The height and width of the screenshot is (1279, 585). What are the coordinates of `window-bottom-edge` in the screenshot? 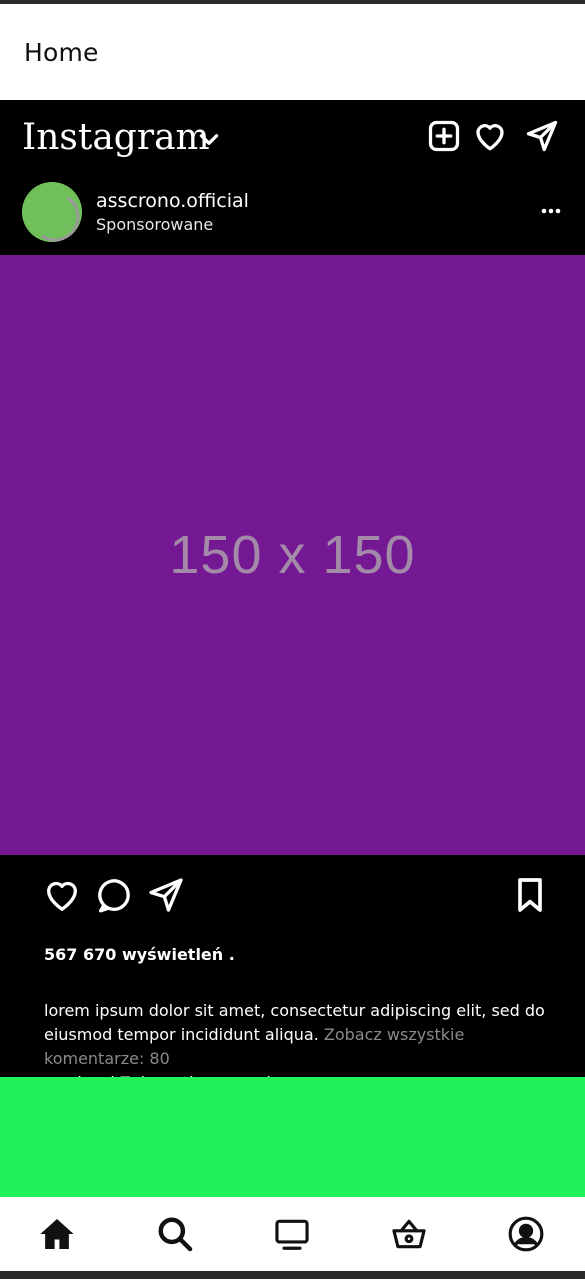 It's located at (292, 1275).